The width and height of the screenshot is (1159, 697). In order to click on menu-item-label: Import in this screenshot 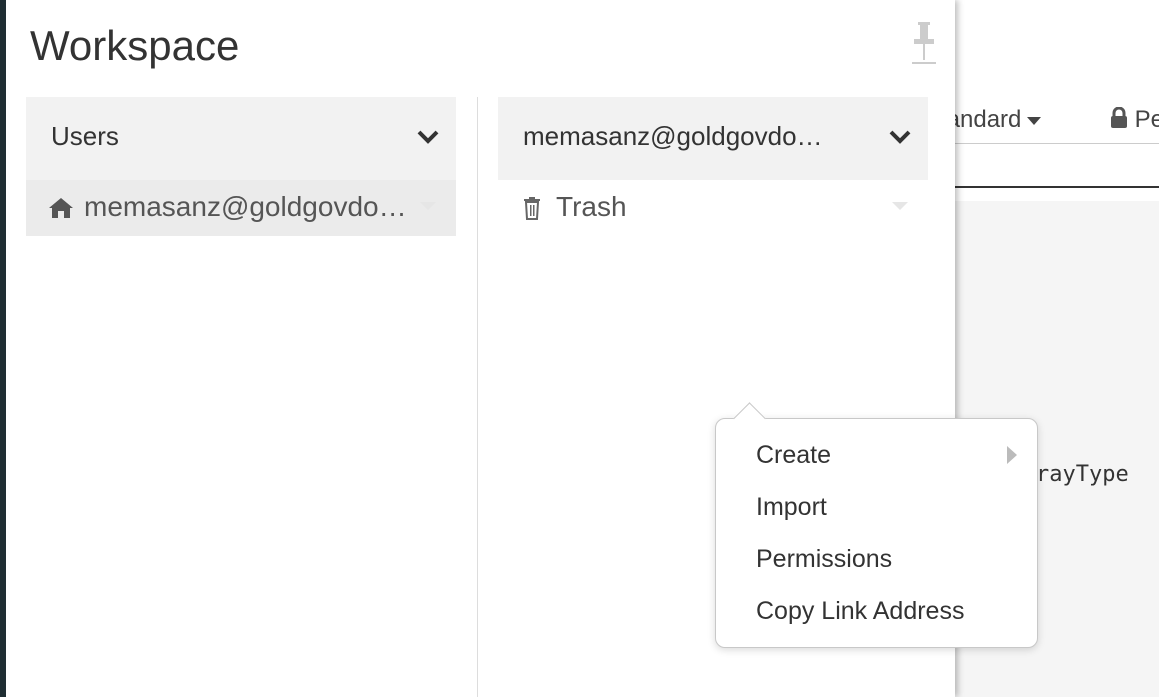, I will do `click(791, 507)`.